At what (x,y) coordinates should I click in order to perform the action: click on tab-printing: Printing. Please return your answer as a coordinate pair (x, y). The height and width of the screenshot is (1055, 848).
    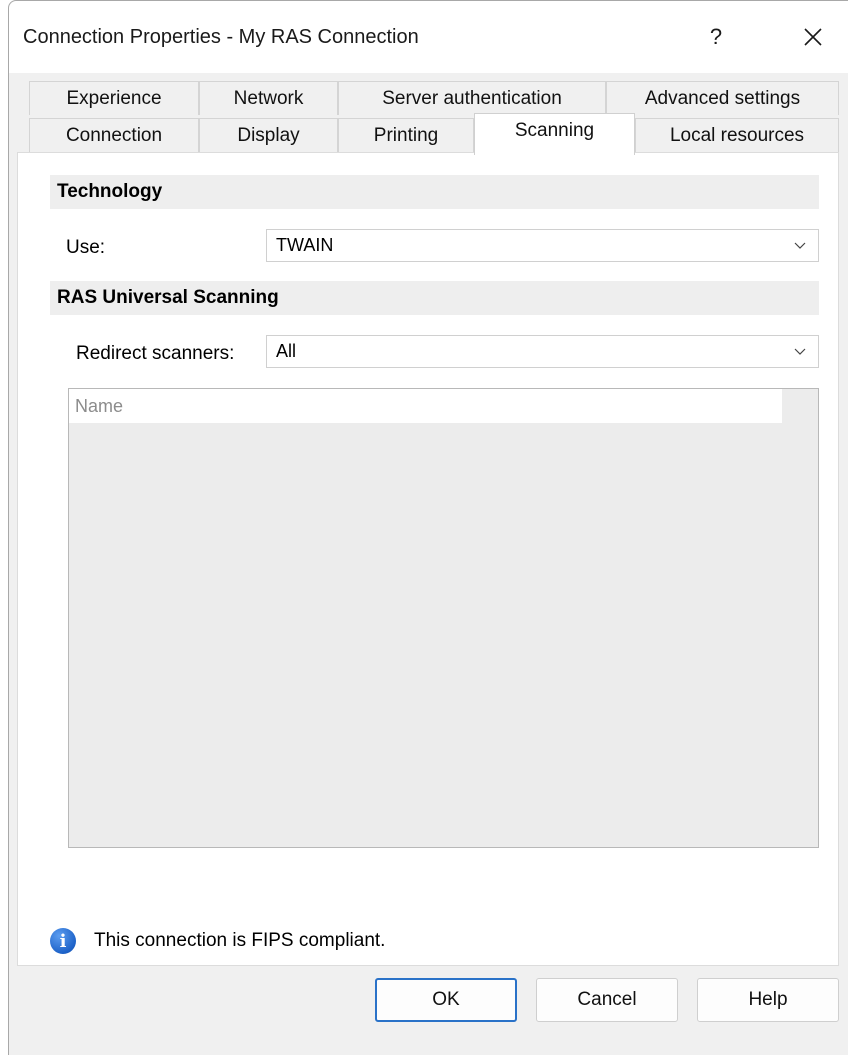
    Looking at the image, I should click on (406, 135).